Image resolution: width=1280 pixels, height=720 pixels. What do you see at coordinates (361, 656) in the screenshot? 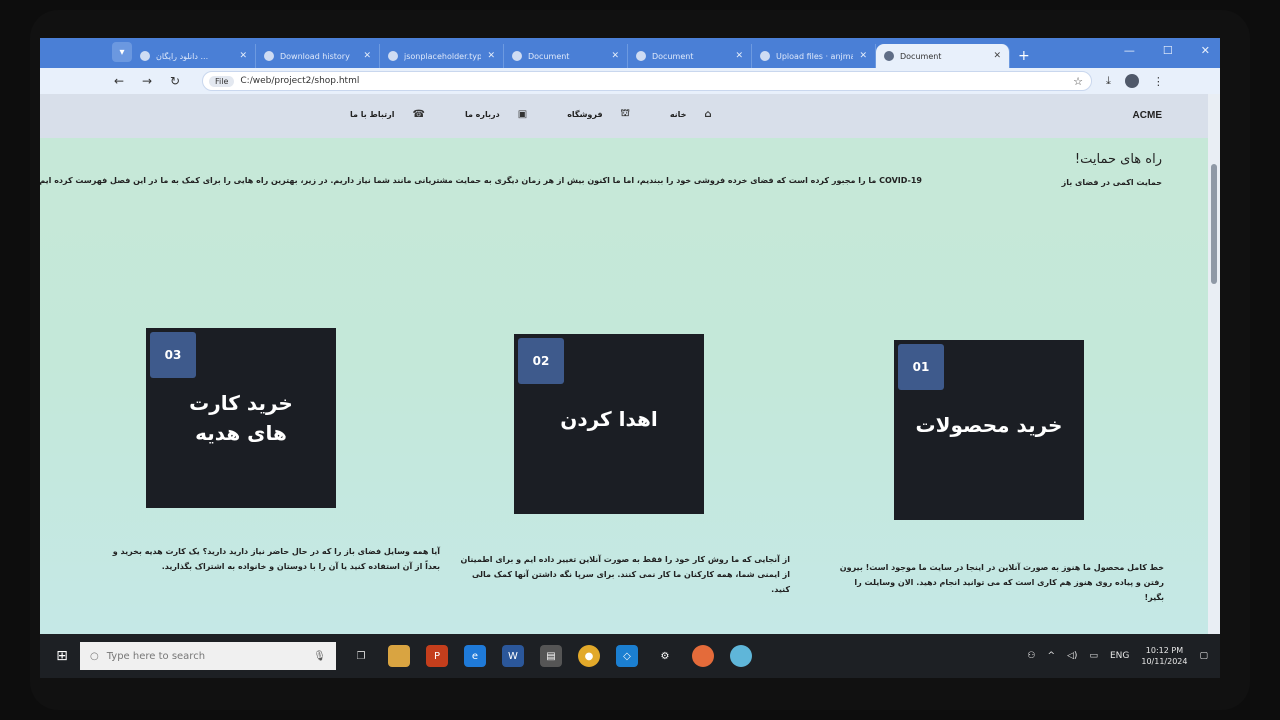
I see `task-view-icon: ❐` at bounding box center [361, 656].